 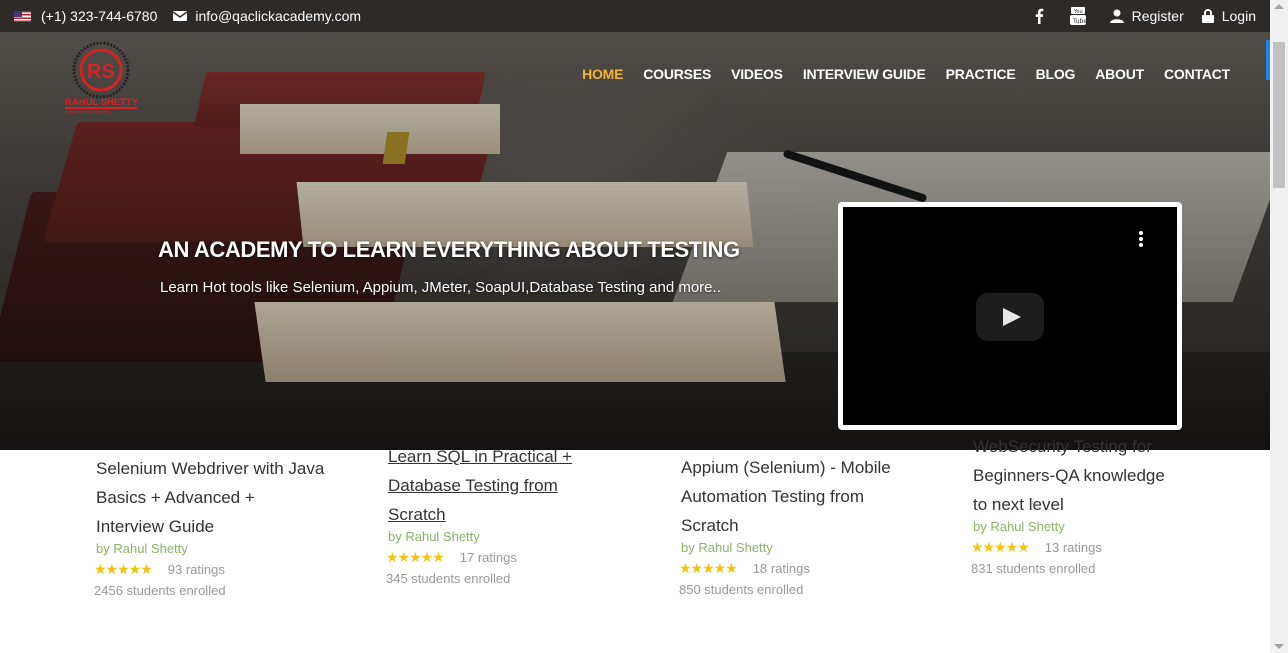 What do you see at coordinates (1033, 568) in the screenshot?
I see `enrolled-count: 831 students enrolled` at bounding box center [1033, 568].